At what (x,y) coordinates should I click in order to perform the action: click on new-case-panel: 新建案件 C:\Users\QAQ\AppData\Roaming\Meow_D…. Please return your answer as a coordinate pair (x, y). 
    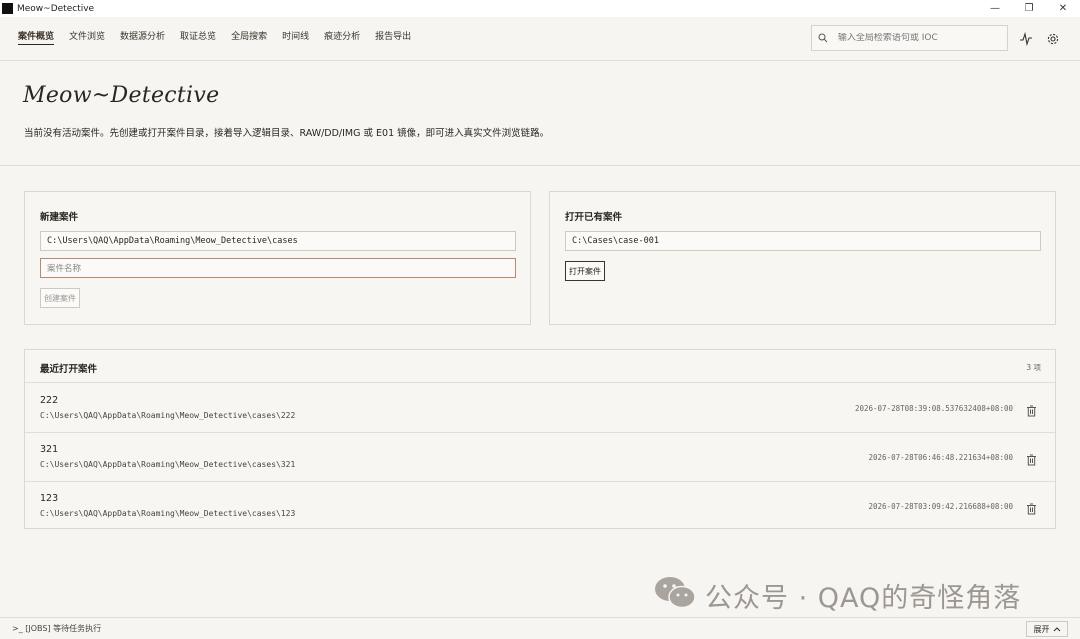
    Looking at the image, I should click on (277, 258).